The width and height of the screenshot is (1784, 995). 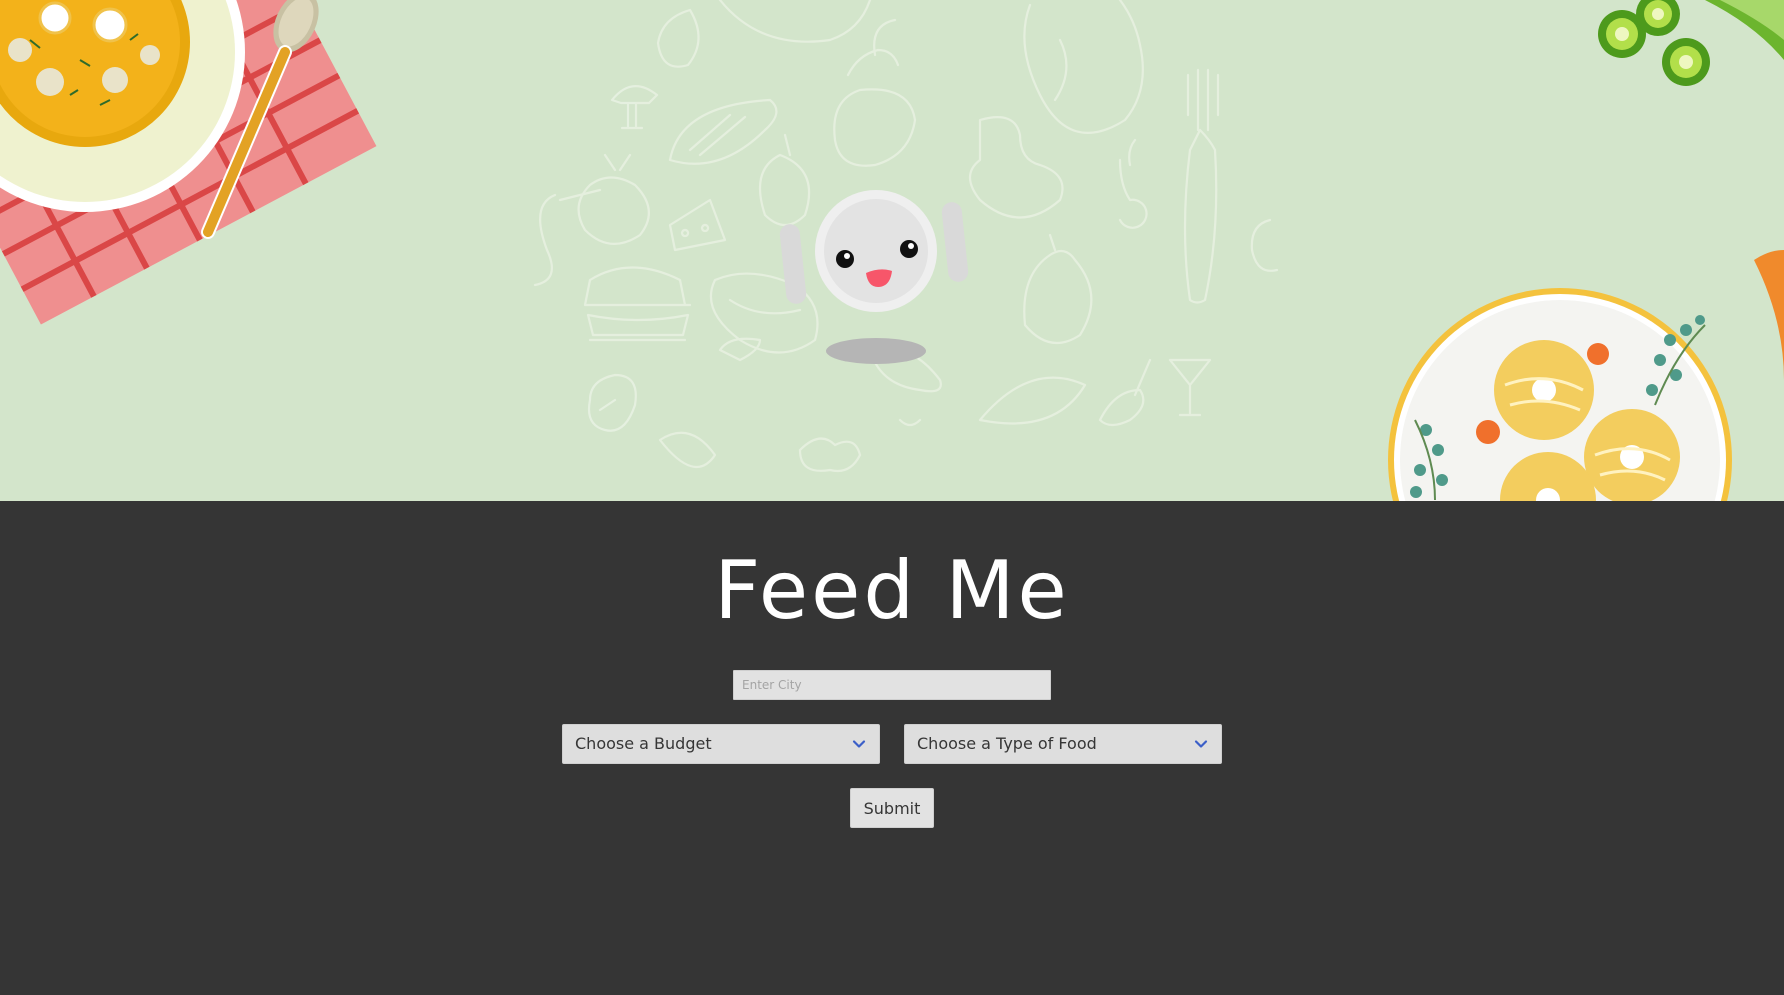 I want to click on donut-plate-icon, so click(x=1560, y=394).